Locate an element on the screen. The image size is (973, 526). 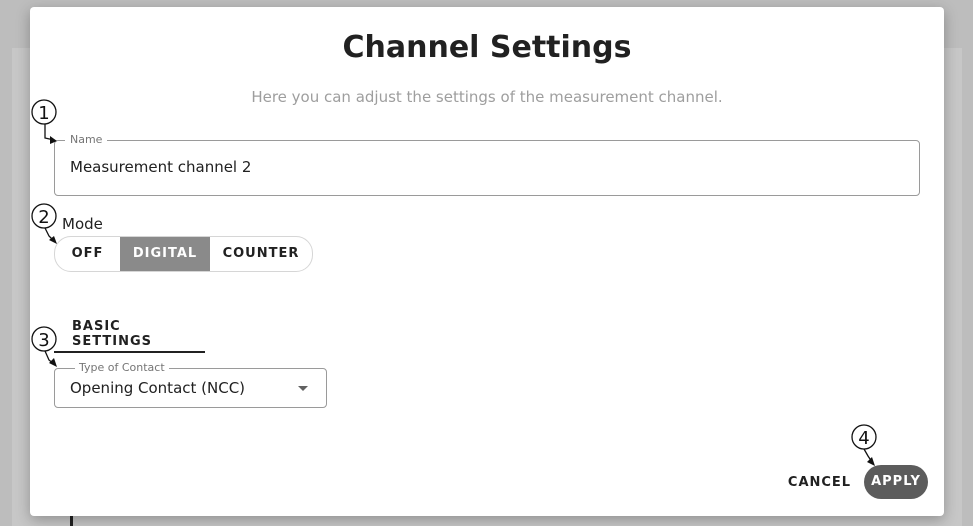
tab-basic-settings: BASIC SETTINGS is located at coordinates (129, 333).